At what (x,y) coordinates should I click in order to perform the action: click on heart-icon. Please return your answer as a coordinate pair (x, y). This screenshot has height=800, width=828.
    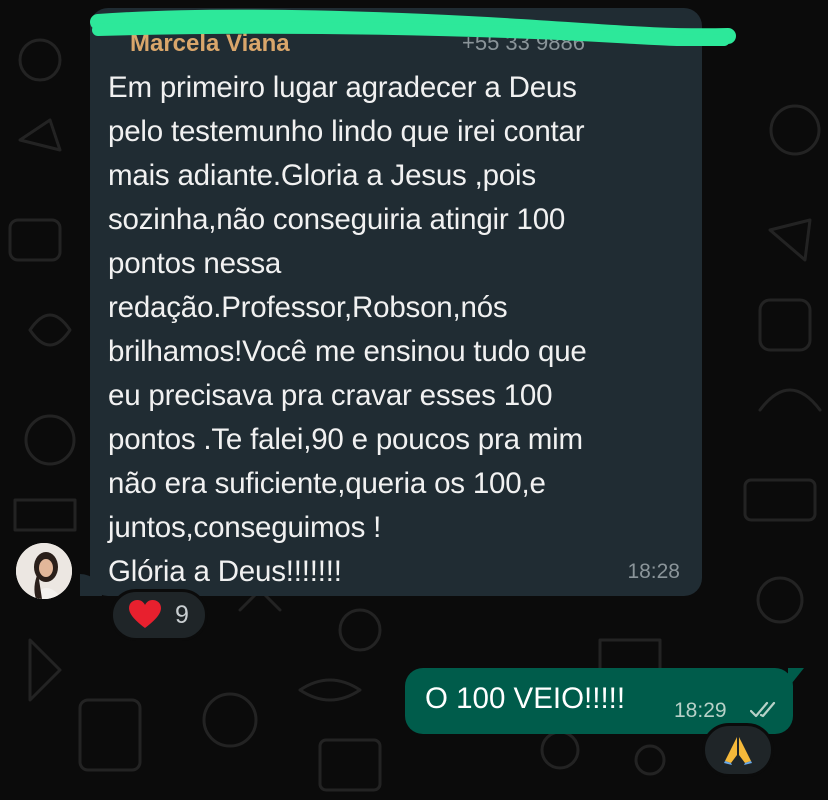
    Looking at the image, I should click on (145, 614).